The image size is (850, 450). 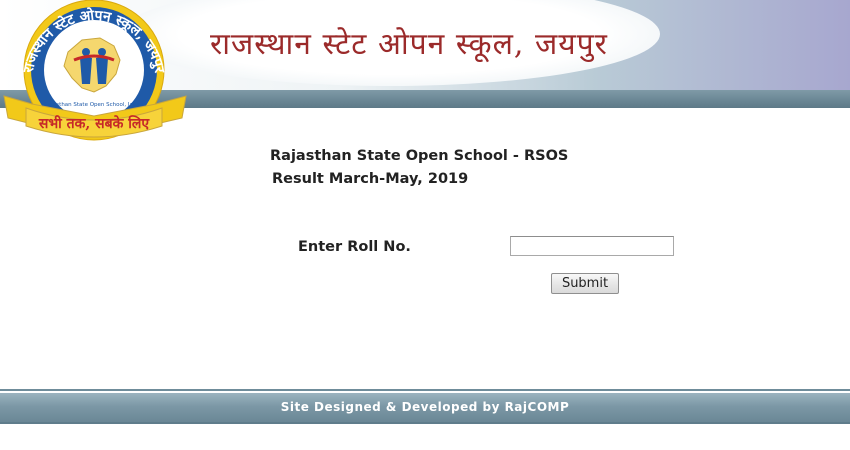 I want to click on footer-divider, so click(x=425, y=390).